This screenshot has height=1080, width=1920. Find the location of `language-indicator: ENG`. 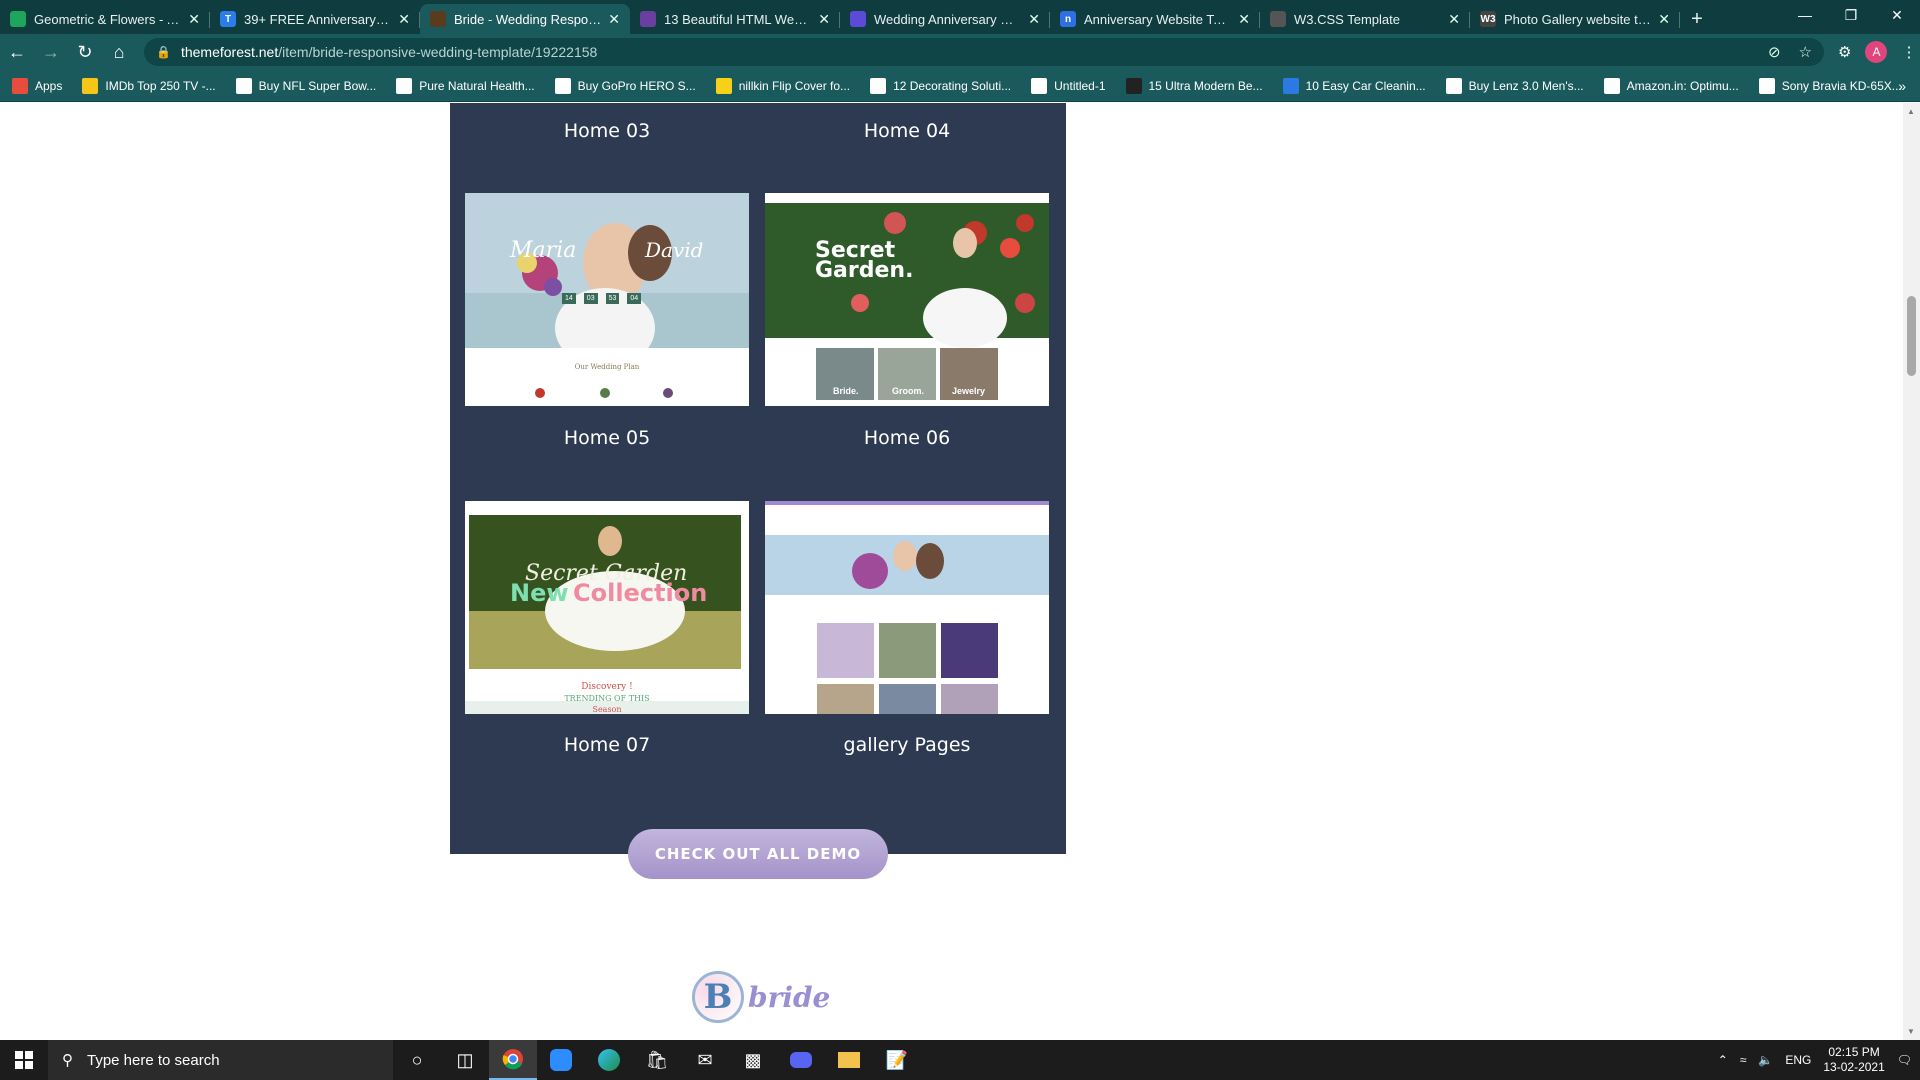

language-indicator: ENG is located at coordinates (1798, 1060).